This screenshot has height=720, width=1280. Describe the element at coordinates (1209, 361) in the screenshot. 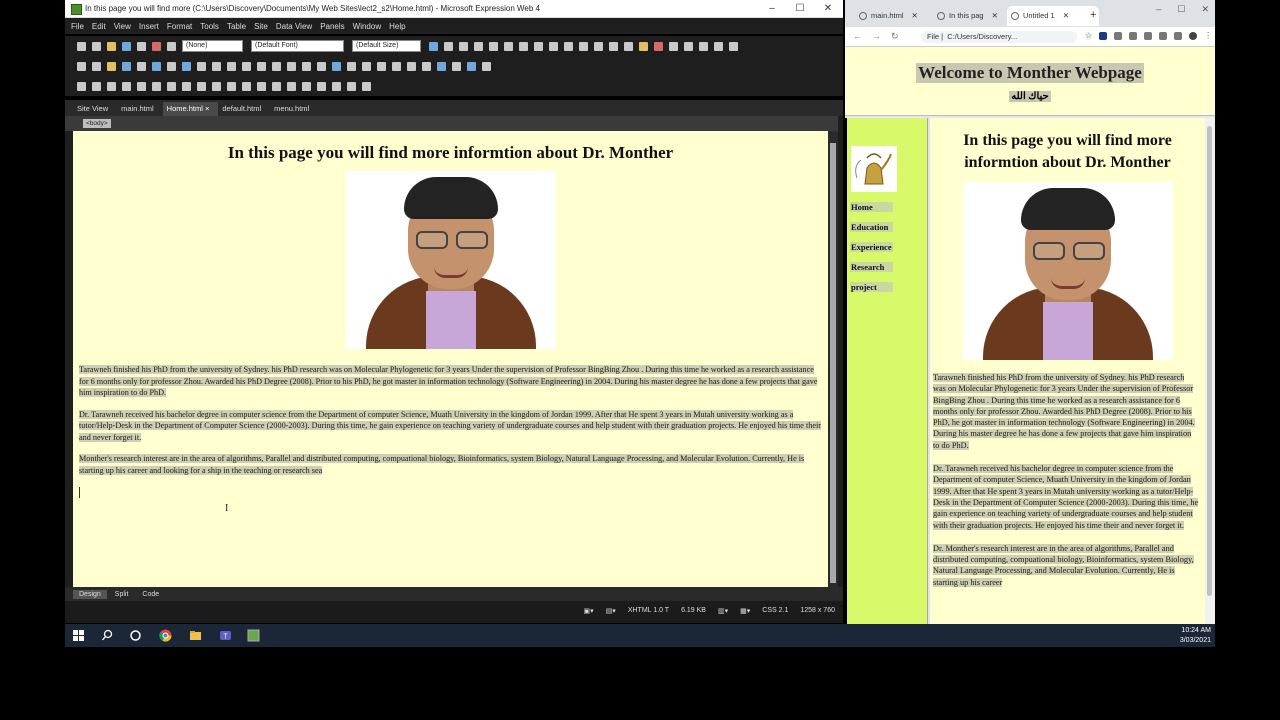

I see `content-scroll-thumb` at that location.